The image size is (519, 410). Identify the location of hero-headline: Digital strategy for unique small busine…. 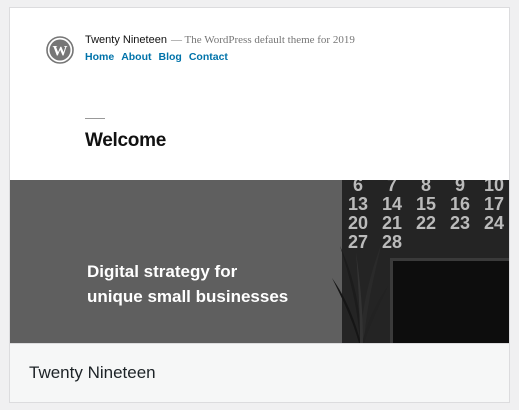
(187, 284).